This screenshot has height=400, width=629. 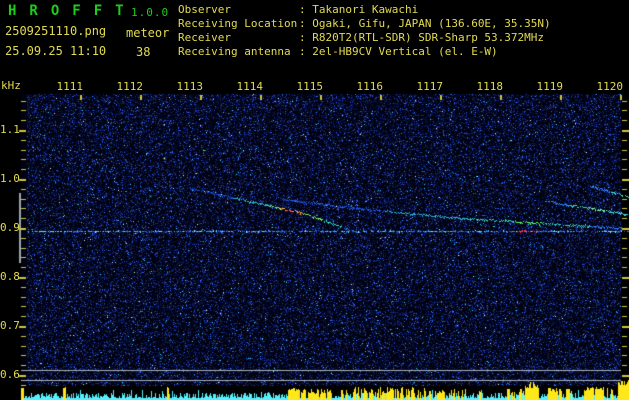 I want to click on output-filename: 2509251110.png, so click(x=56, y=31).